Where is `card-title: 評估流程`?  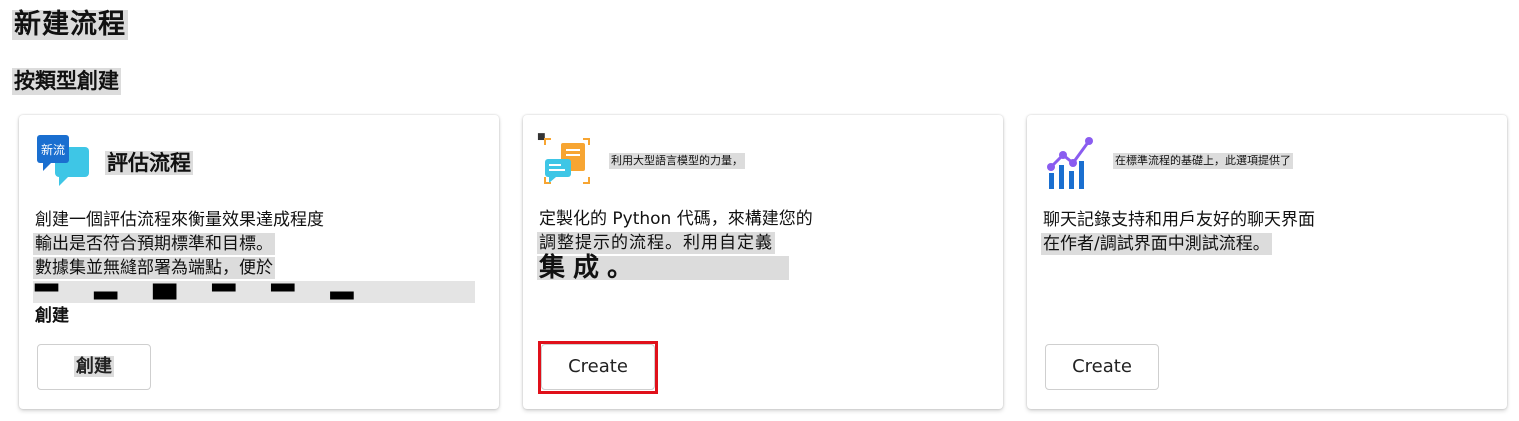 card-title: 評估流程 is located at coordinates (149, 163).